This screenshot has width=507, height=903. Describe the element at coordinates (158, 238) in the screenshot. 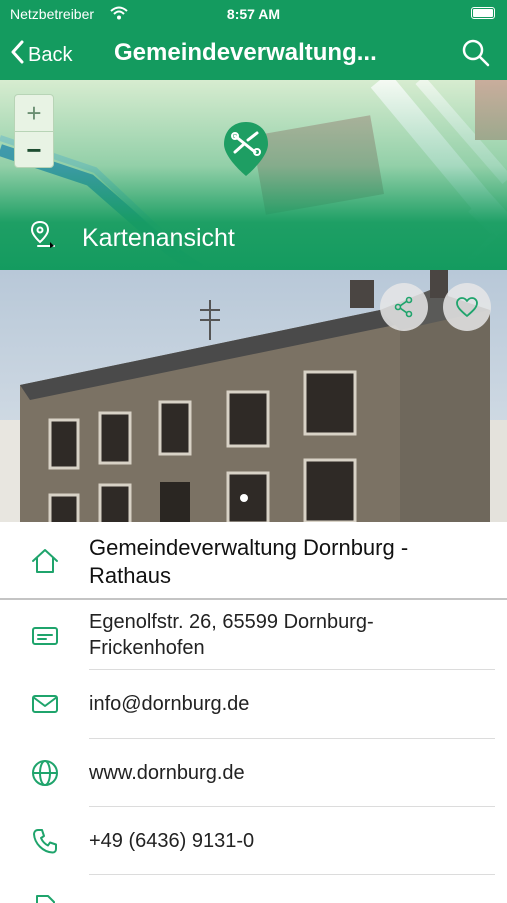

I see `map-view-label: Kartenansicht` at that location.